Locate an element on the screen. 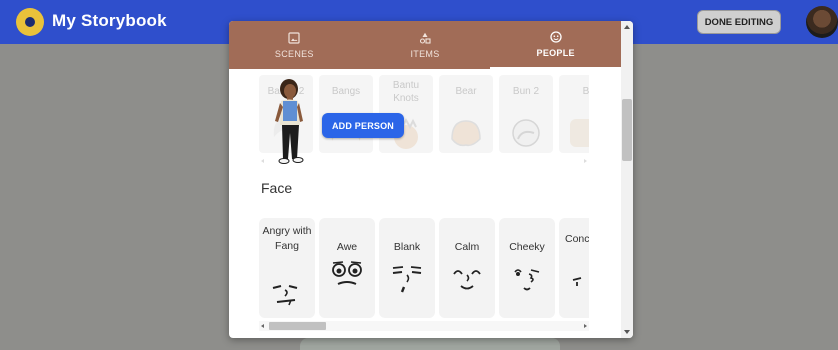  tab-label: ITEMS is located at coordinates (425, 53).